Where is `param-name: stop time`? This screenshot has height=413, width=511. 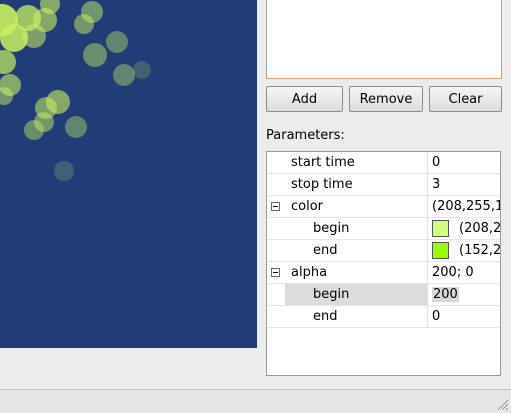 param-name: stop time is located at coordinates (322, 184).